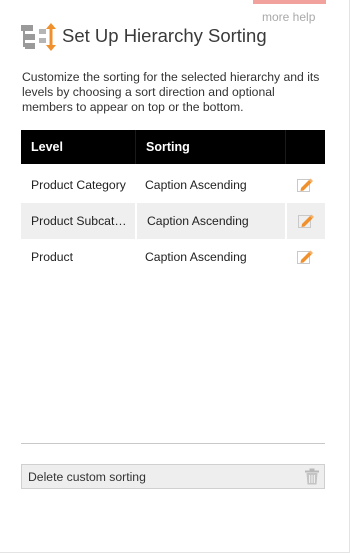 The image size is (350, 553). Describe the element at coordinates (210, 147) in the screenshot. I see `column-header-sorting: Sorting` at that location.